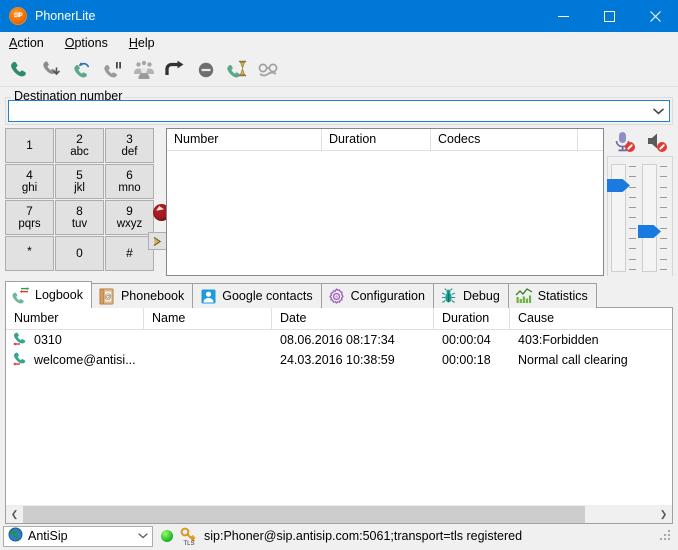 The height and width of the screenshot is (550, 678). What do you see at coordinates (29, 145) in the screenshot?
I see `dialpad-key-1: 1` at bounding box center [29, 145].